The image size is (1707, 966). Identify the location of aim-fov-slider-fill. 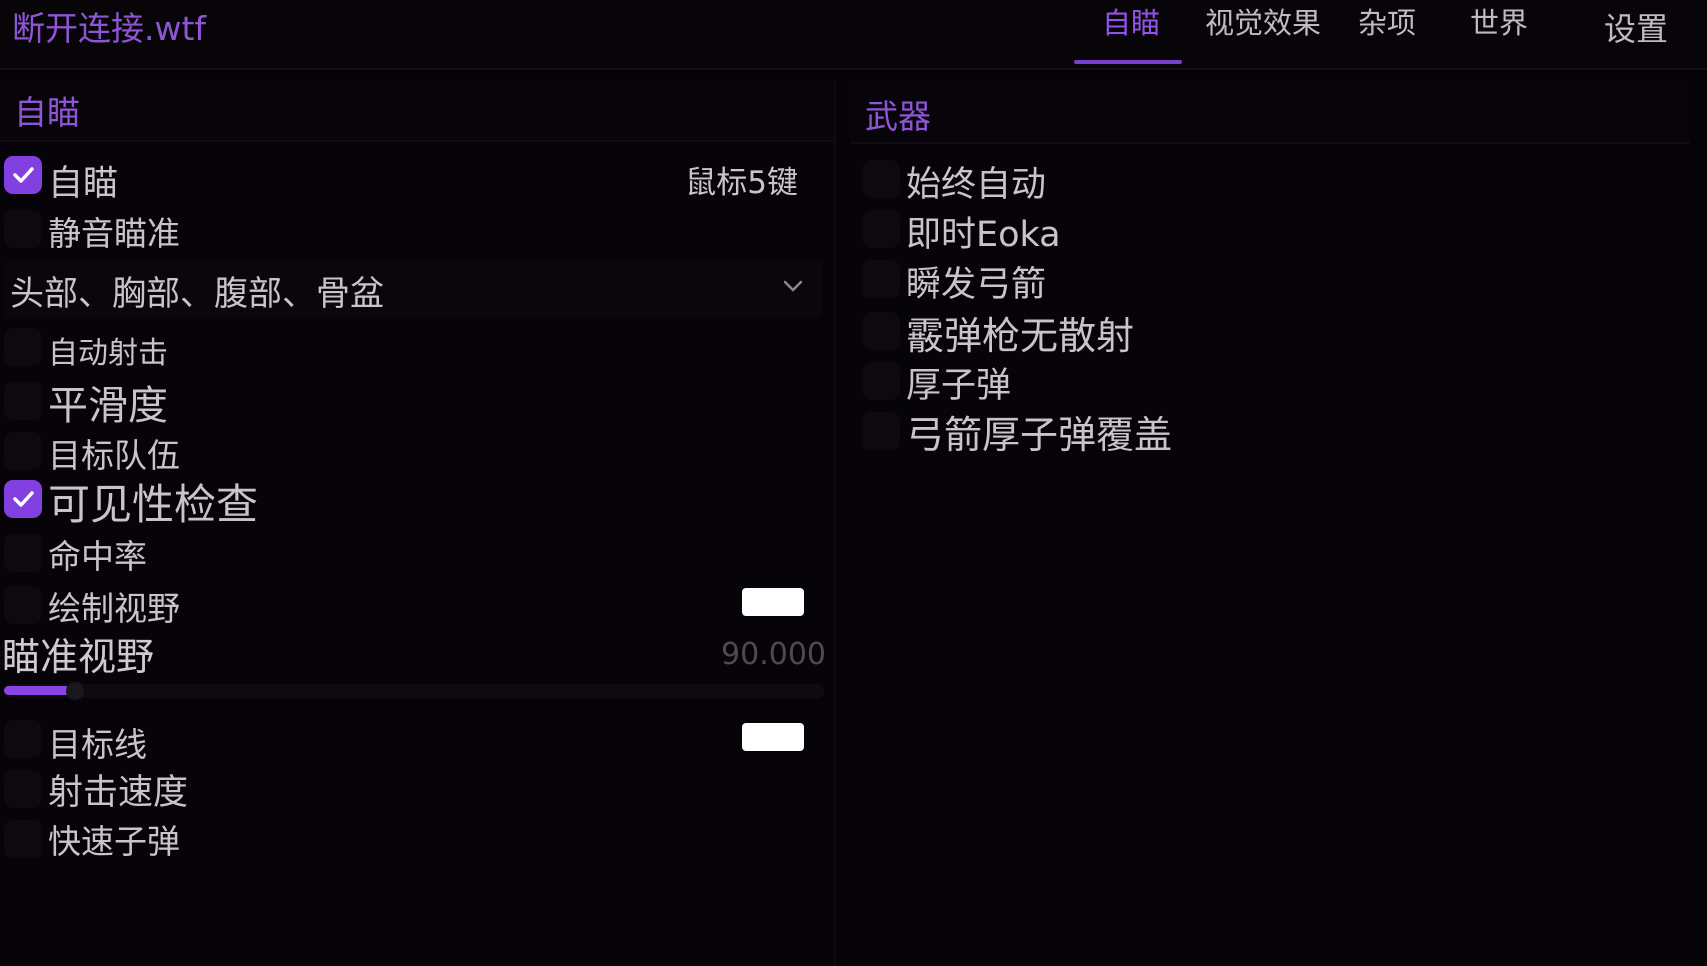
(37, 690).